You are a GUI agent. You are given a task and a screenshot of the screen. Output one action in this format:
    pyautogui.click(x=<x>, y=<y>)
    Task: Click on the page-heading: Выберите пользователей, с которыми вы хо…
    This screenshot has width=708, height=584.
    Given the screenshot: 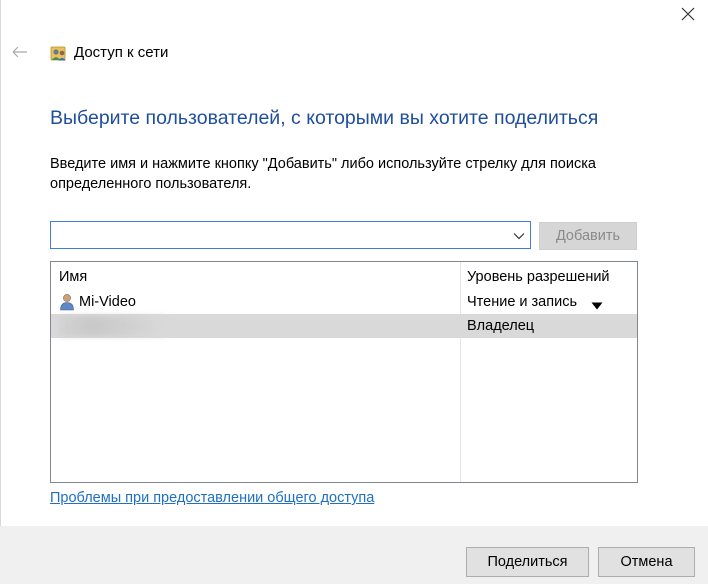 What is the action you would take?
    pyautogui.click(x=324, y=118)
    